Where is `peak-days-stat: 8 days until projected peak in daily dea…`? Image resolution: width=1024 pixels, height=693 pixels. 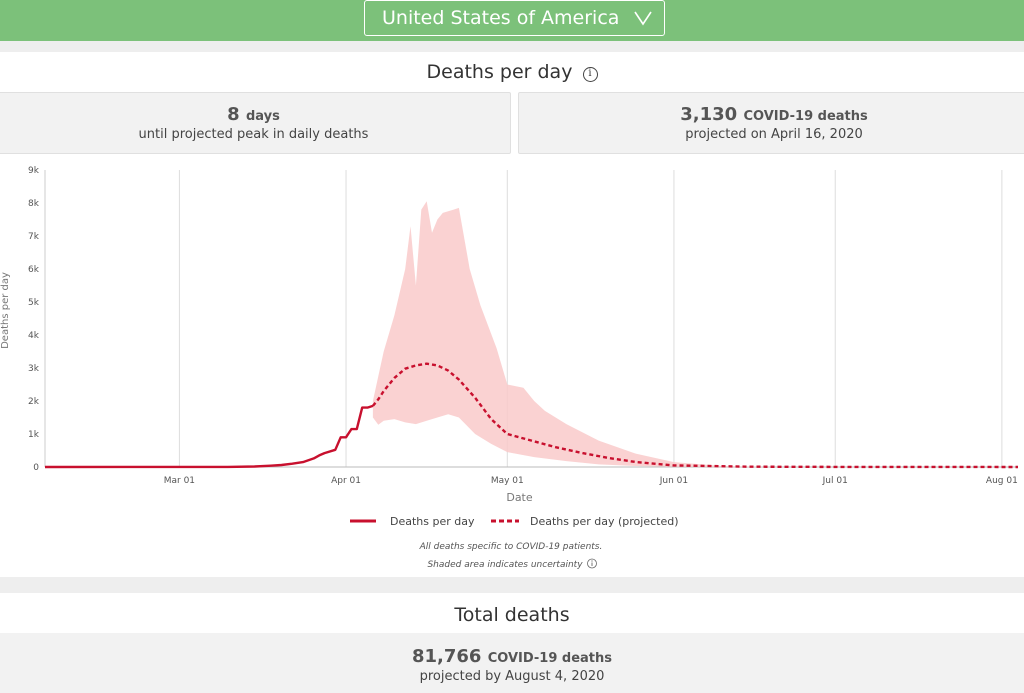 peak-days-stat: 8 days until projected peak in daily dea… is located at coordinates (255, 123).